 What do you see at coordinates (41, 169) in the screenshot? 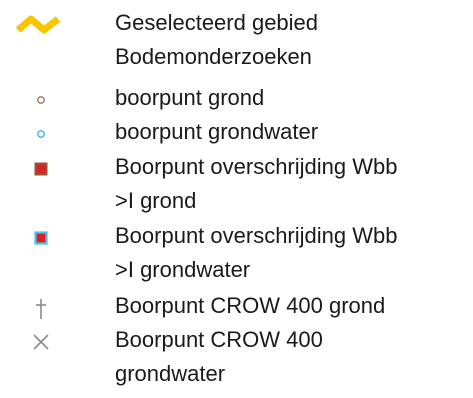
I see `red-square-brown-outline-icon` at bounding box center [41, 169].